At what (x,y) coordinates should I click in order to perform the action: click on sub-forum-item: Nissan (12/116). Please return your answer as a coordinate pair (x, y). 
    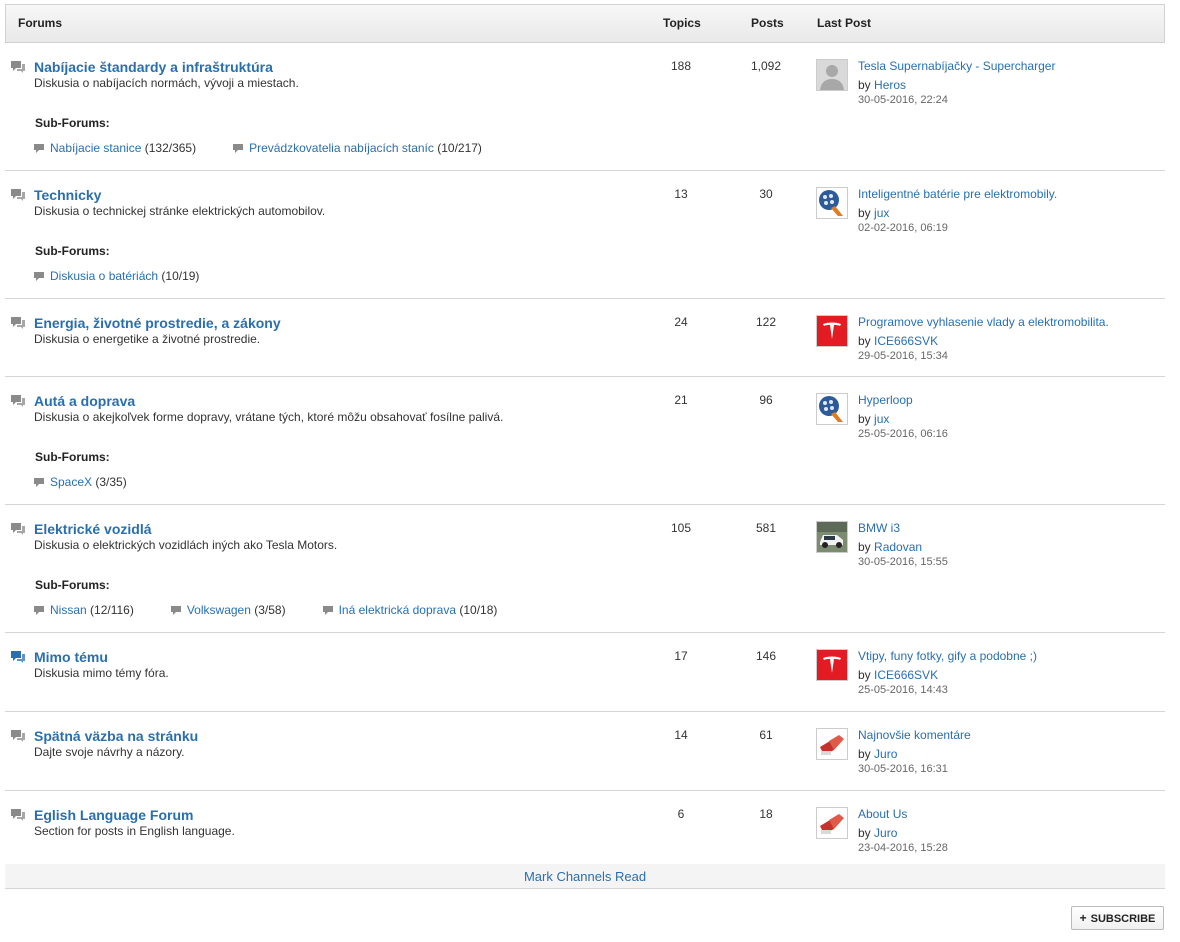
    Looking at the image, I should click on (84, 610).